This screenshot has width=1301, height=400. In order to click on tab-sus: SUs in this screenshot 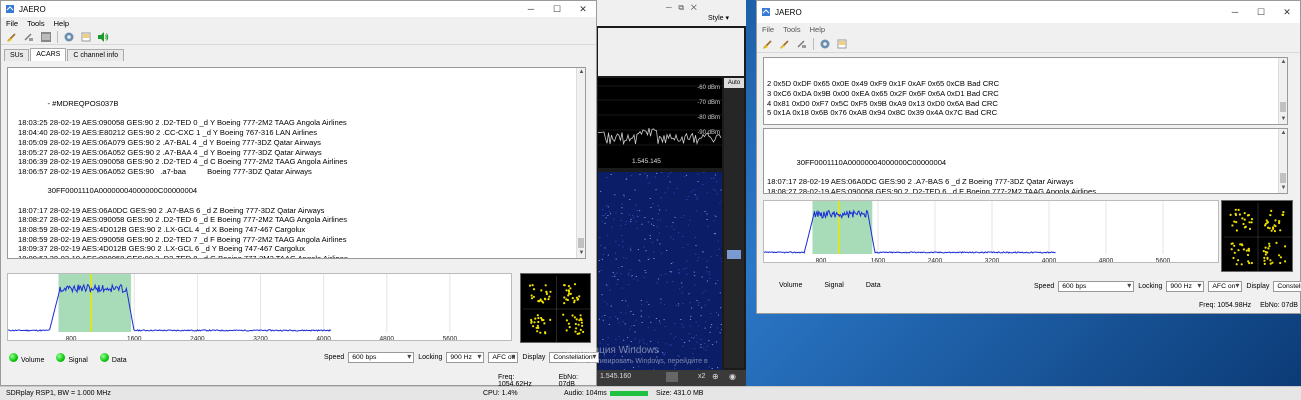, I will do `click(17, 55)`.